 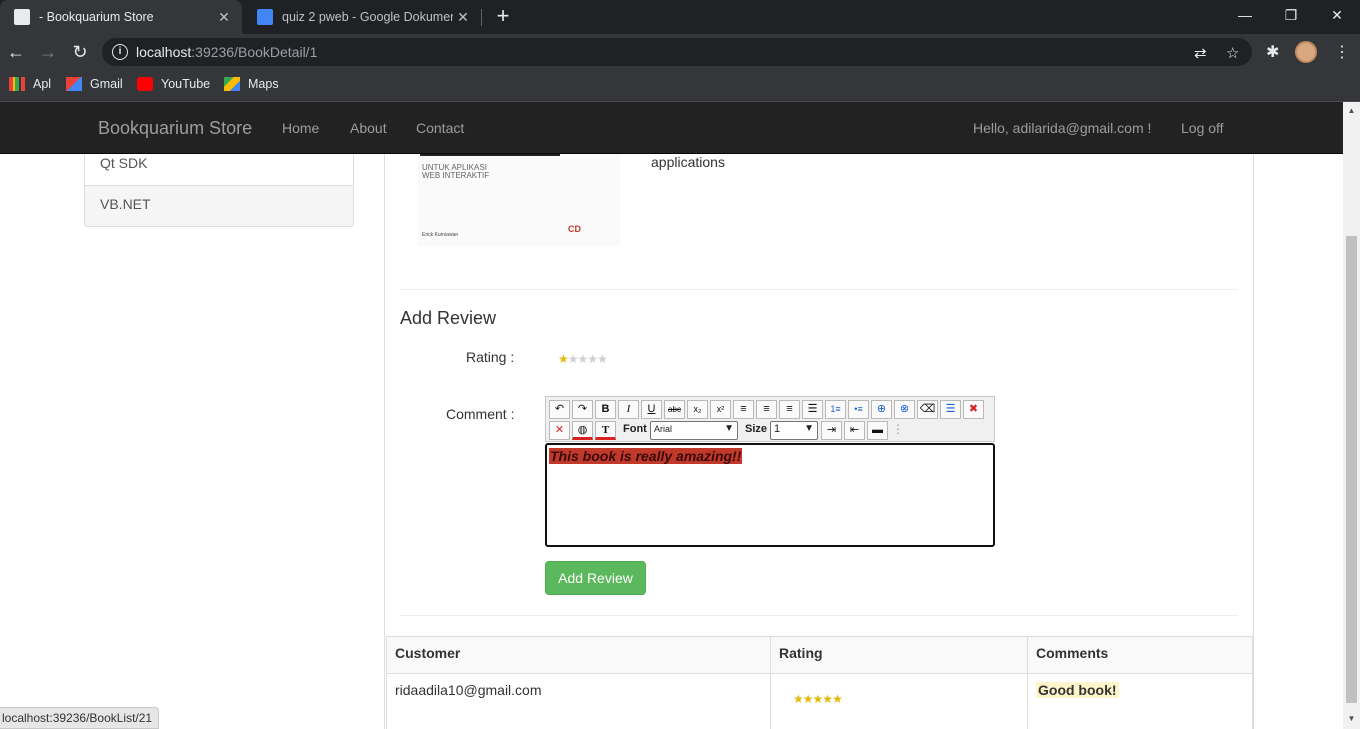 What do you see at coordinates (595, 578) in the screenshot?
I see `add-review-button: Add Review` at bounding box center [595, 578].